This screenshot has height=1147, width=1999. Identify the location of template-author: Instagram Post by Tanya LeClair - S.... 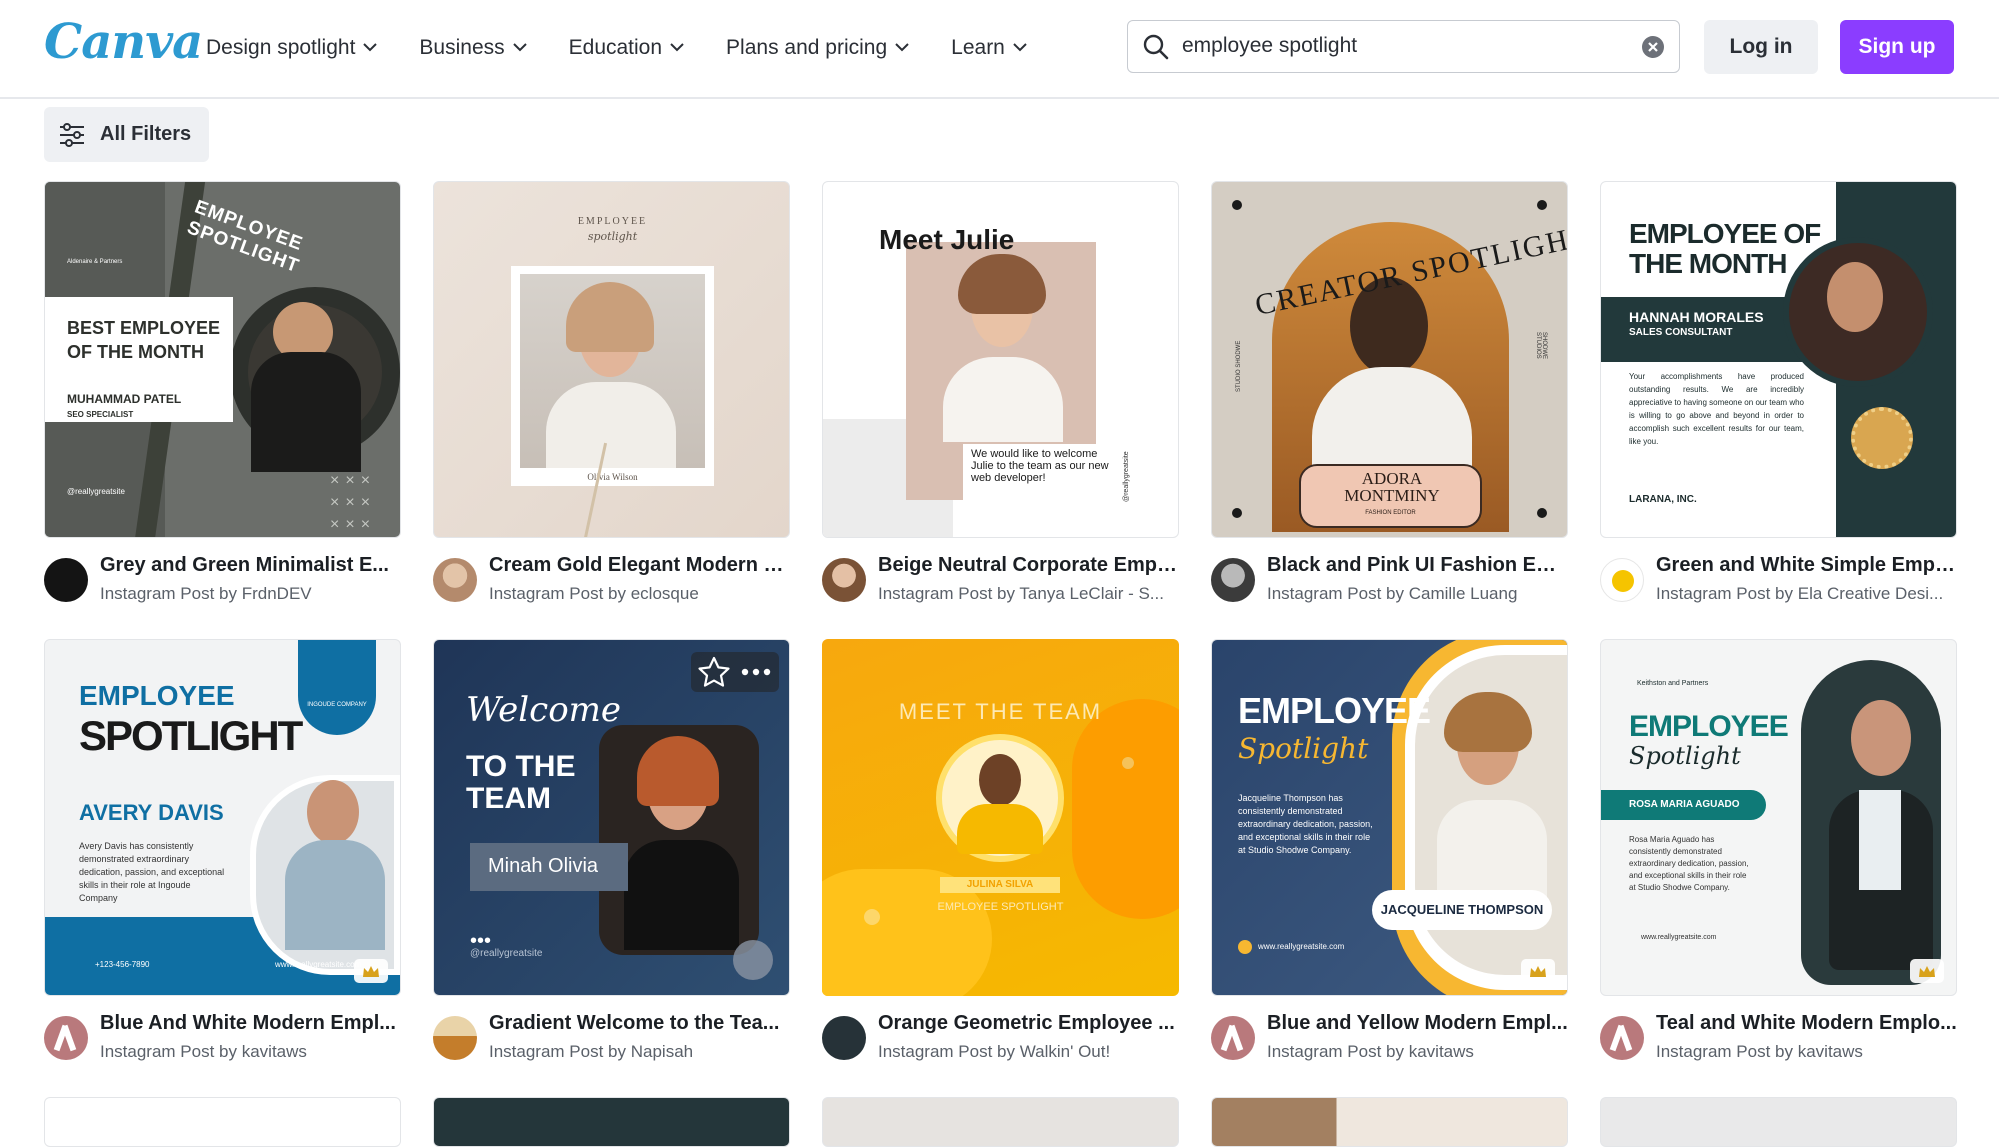
(1028, 594).